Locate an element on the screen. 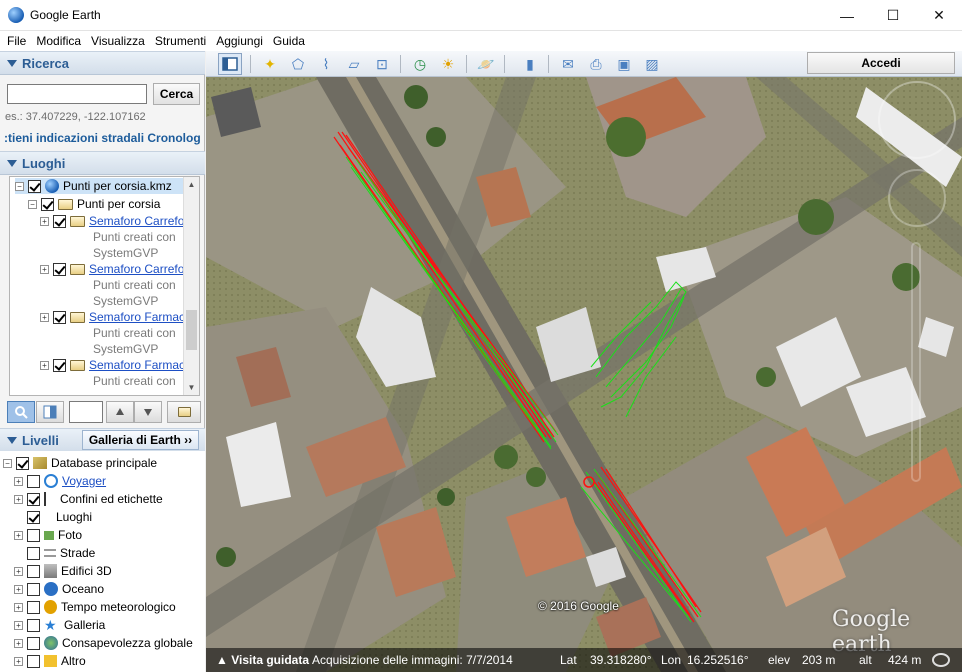 Image resolution: width=962 pixels, height=672 pixels. menu-modifica: Modifica is located at coordinates (58, 41).